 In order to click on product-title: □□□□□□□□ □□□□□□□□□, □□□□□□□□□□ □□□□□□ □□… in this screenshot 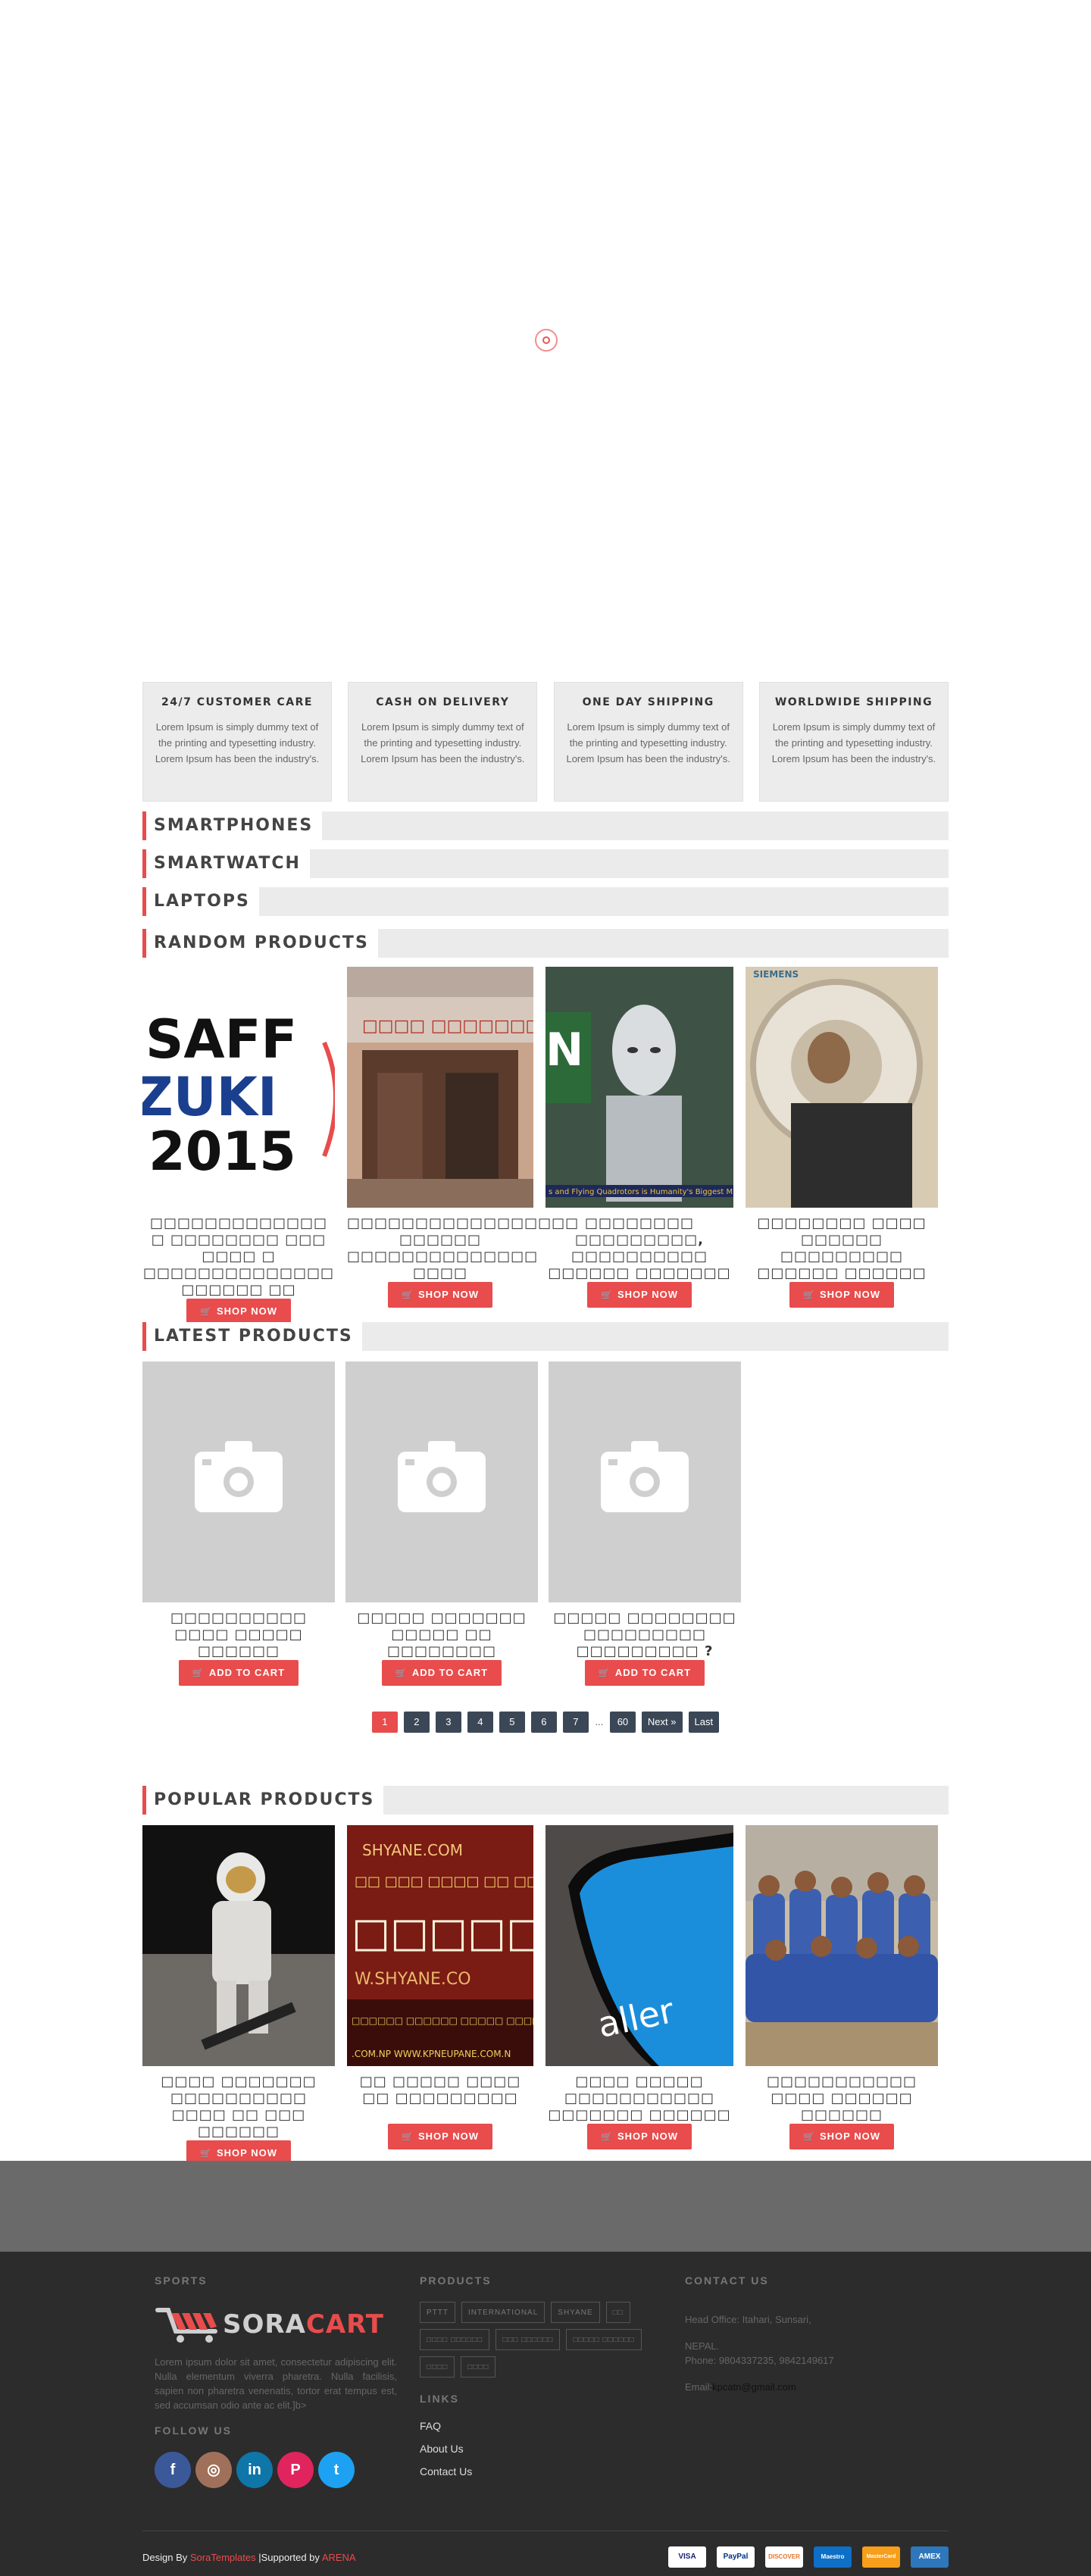, I will do `click(639, 1248)`.